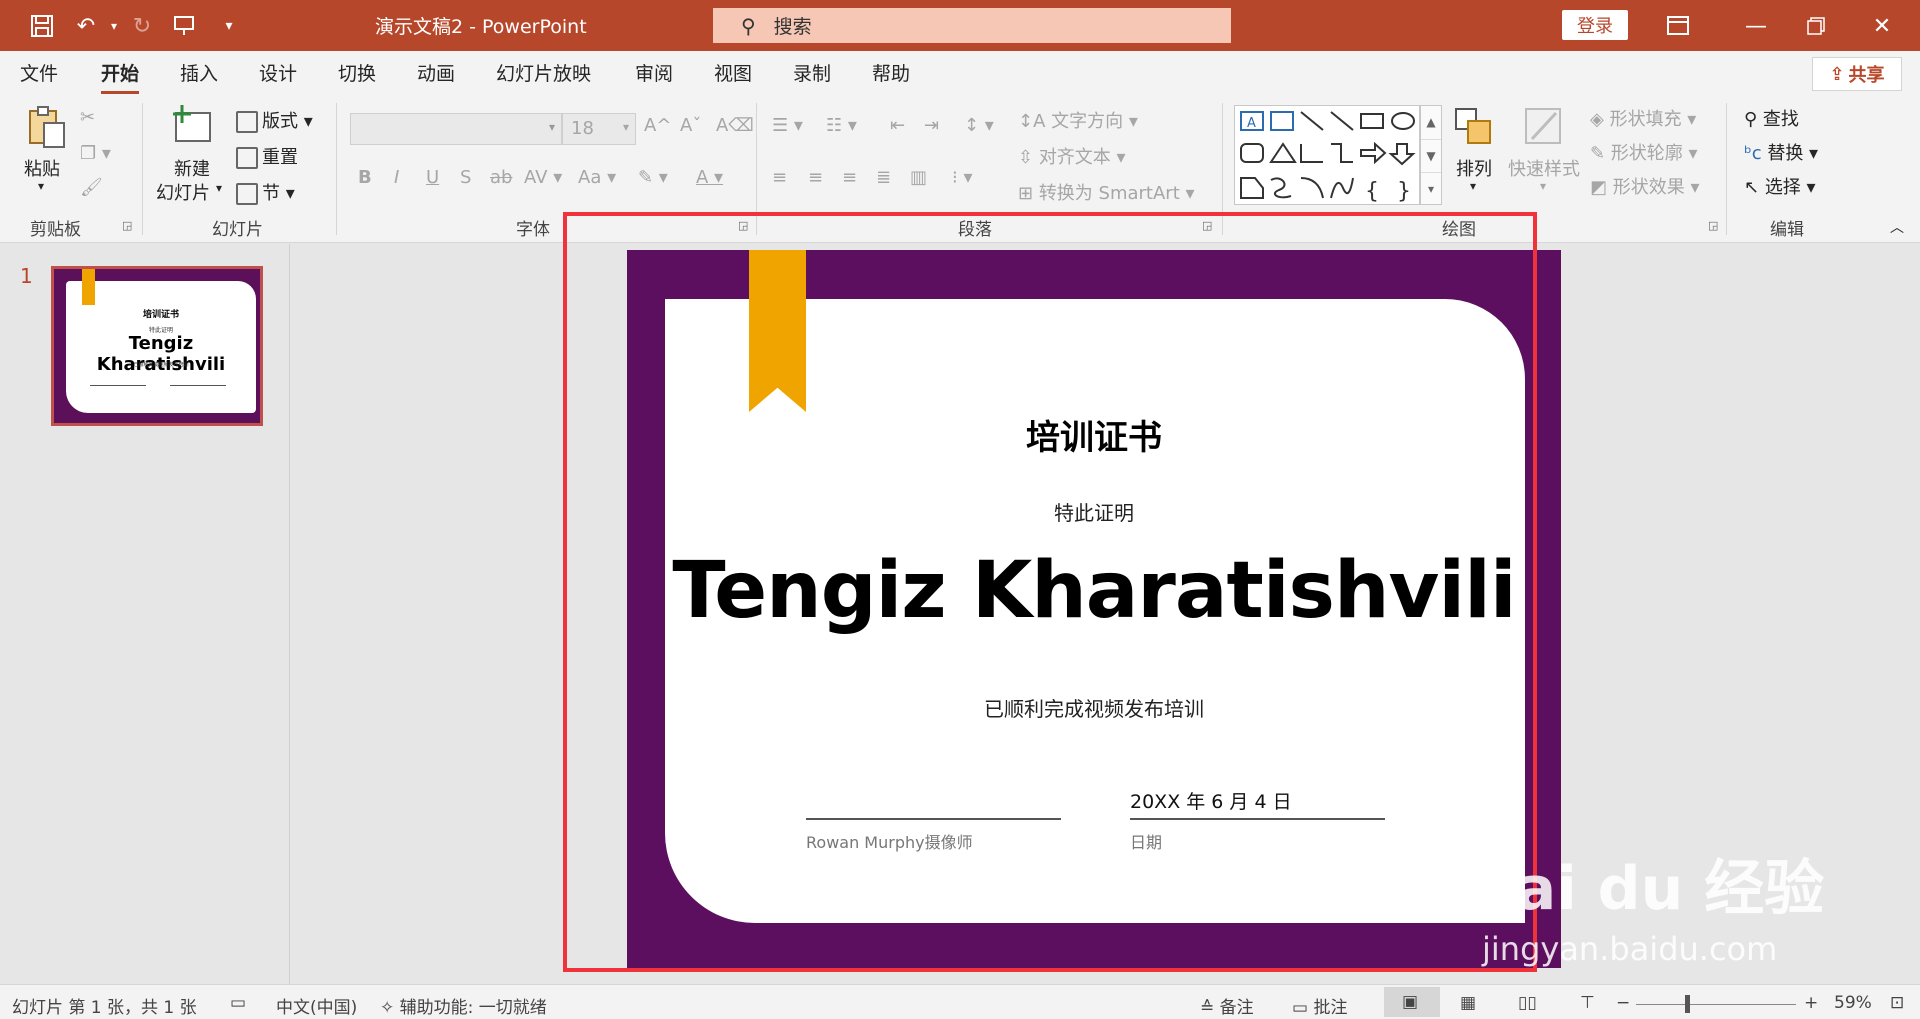 Image resolution: width=1920 pixels, height=1019 pixels. I want to click on new-slide-dropdown-icon: ▾, so click(219, 188).